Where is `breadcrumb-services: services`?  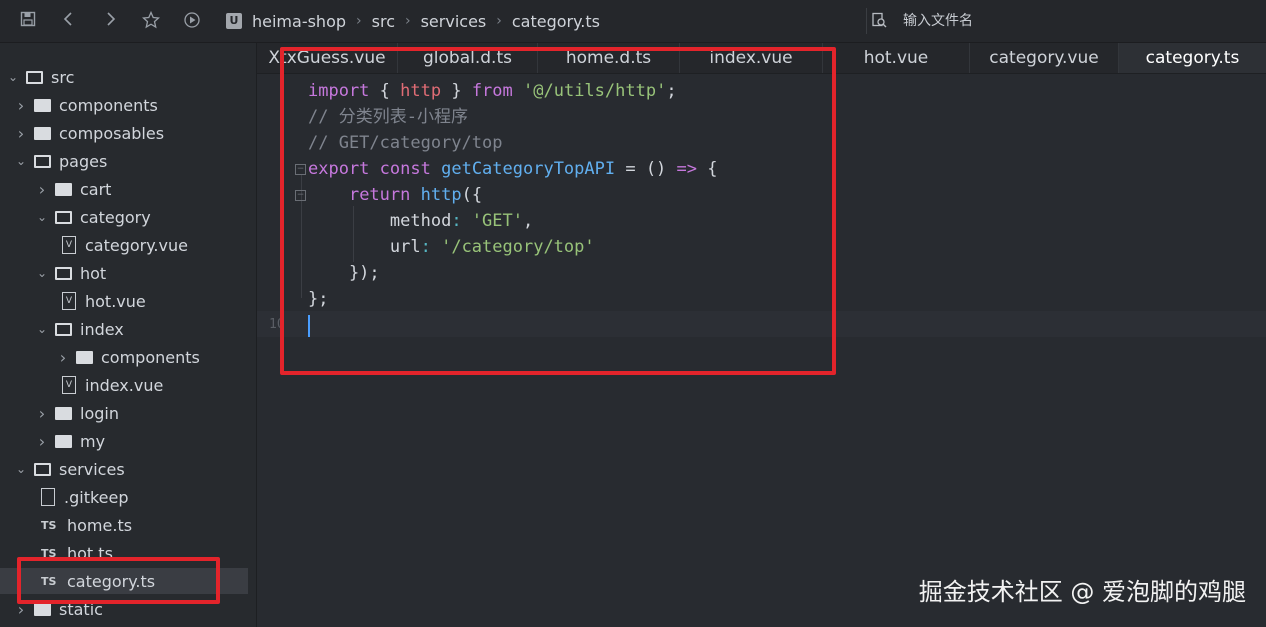 breadcrumb-services: services is located at coordinates (454, 21).